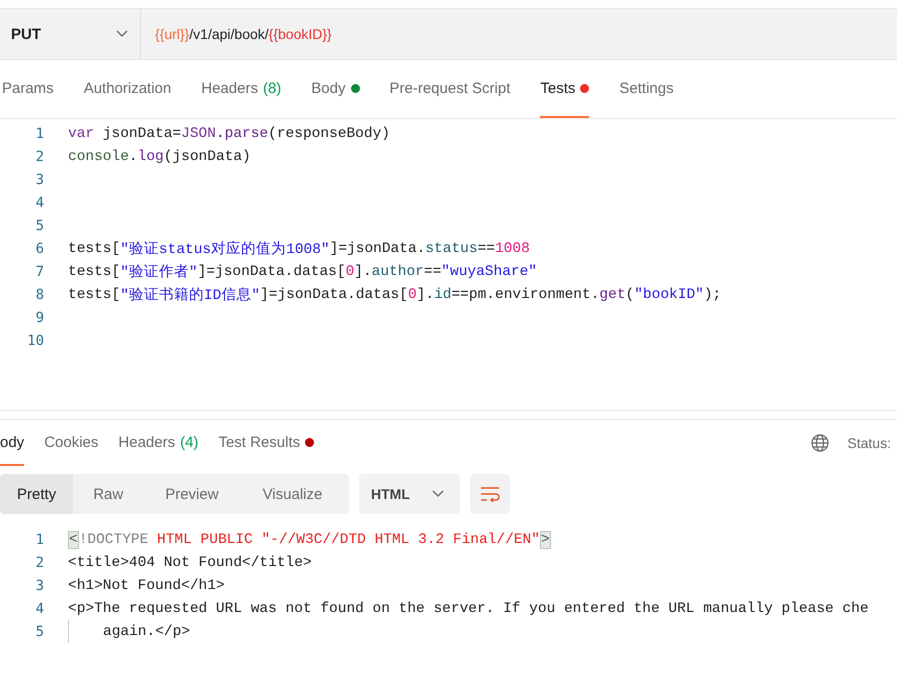  What do you see at coordinates (229, 134) in the screenshot?
I see `code-line: var jsonData=JSON.parse(responseBody)` at bounding box center [229, 134].